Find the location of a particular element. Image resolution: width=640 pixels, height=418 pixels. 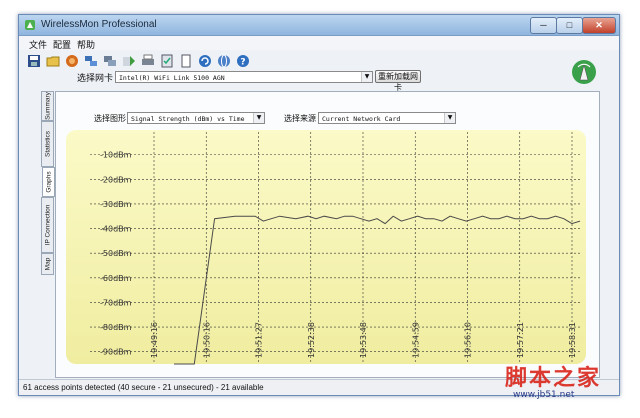

settings-icon is located at coordinates (167, 61).